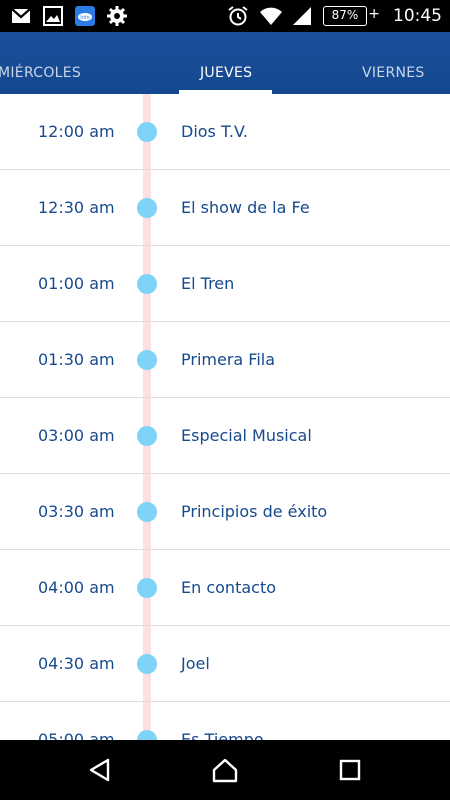 The height and width of the screenshot is (800, 450). Describe the element at coordinates (238, 16) in the screenshot. I see `alarm-icon` at that location.